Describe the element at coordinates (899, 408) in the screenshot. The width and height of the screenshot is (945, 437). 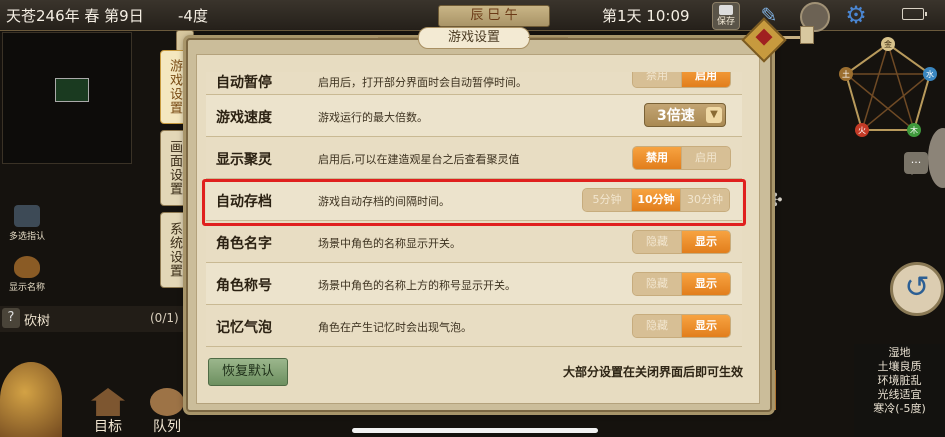
I see `env-temperature: 寒冷(-5度)` at that location.